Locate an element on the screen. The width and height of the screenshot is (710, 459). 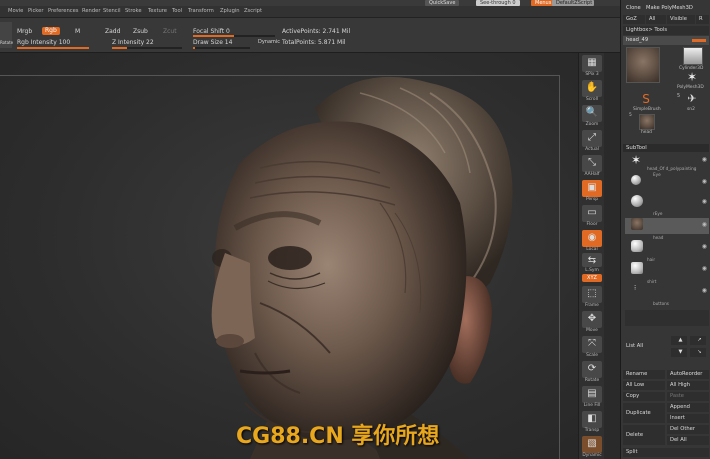
clone-button: Clone is located at coordinates (633, 8).